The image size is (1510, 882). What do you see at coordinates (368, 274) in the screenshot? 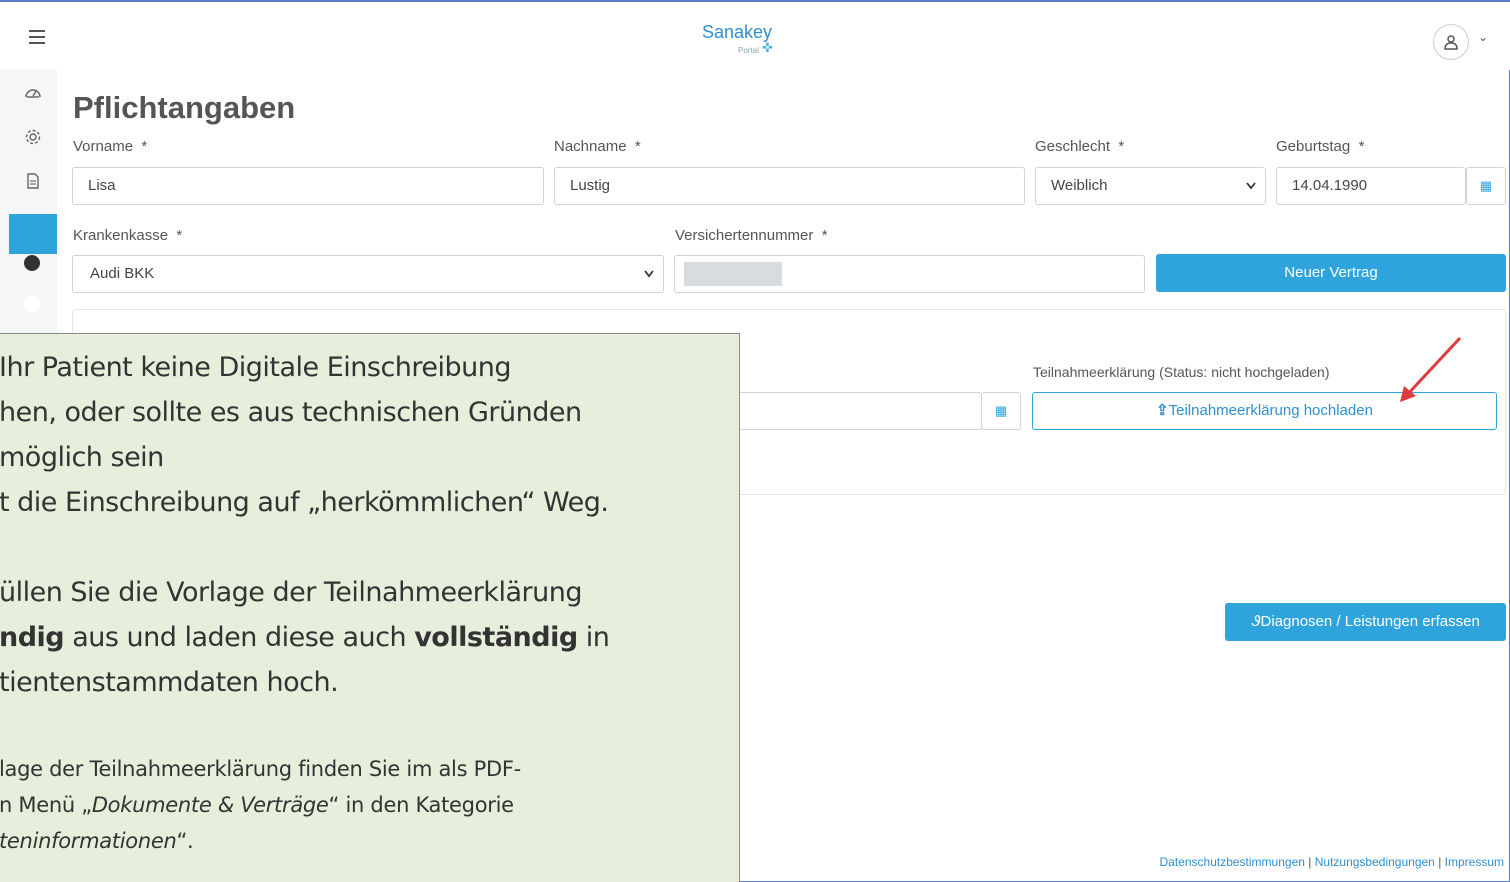
I see `krankenkasse-select: Audi BKK` at bounding box center [368, 274].